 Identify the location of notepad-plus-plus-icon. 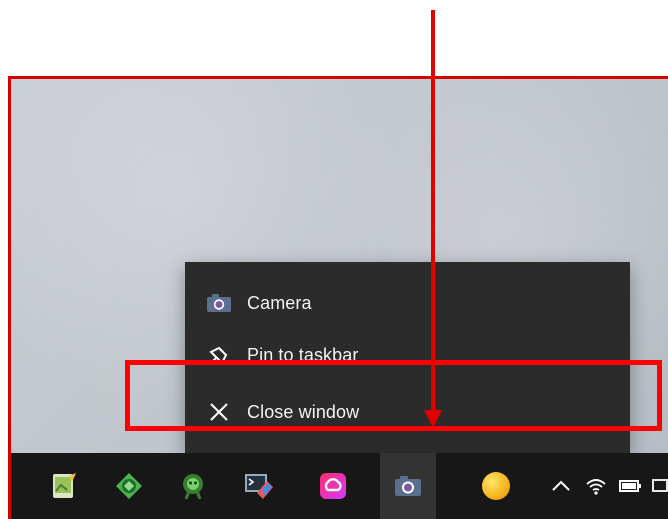
(64, 486).